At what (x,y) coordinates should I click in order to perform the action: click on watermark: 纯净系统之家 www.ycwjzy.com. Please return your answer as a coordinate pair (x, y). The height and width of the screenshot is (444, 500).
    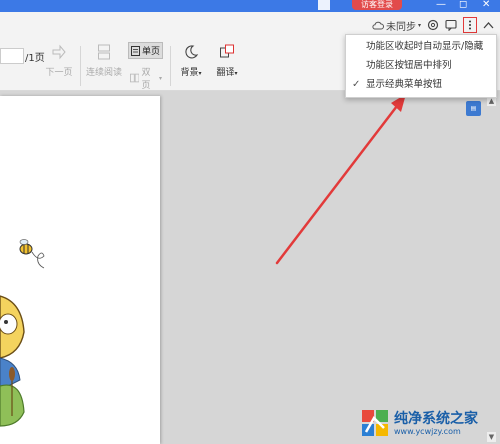
    Looking at the image, I should click on (428, 423).